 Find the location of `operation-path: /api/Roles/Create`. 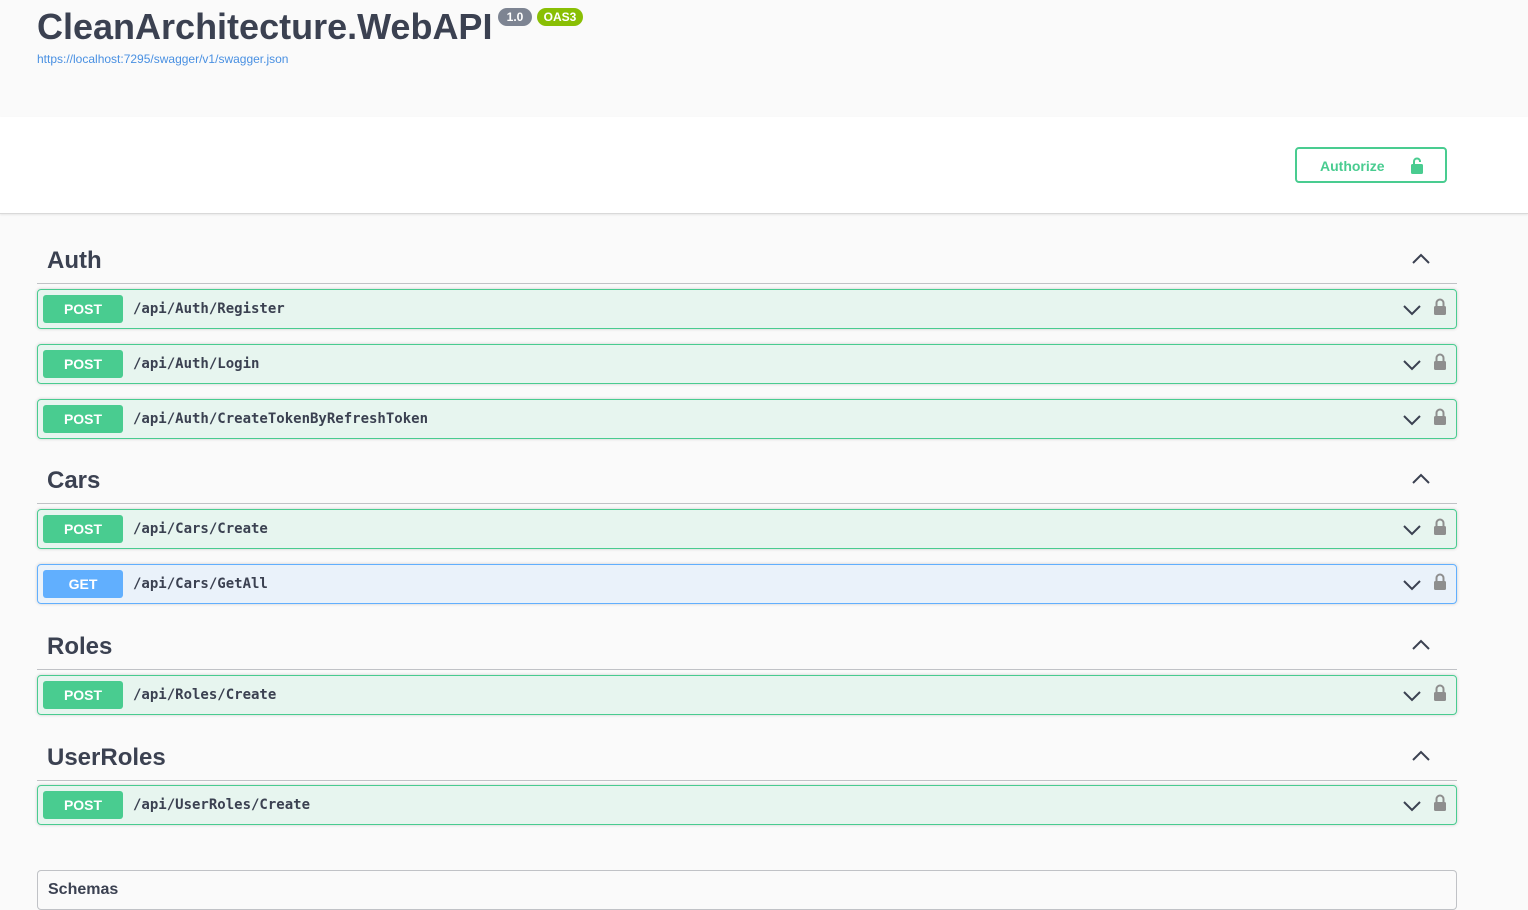

operation-path: /api/Roles/Create is located at coordinates (205, 695).